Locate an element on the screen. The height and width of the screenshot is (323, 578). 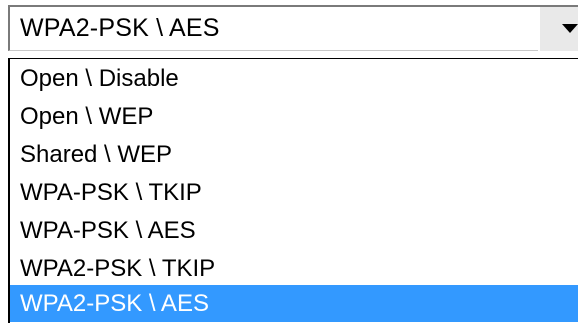
select-current-value: WPA2-PSK \ AES is located at coordinates (120, 28).